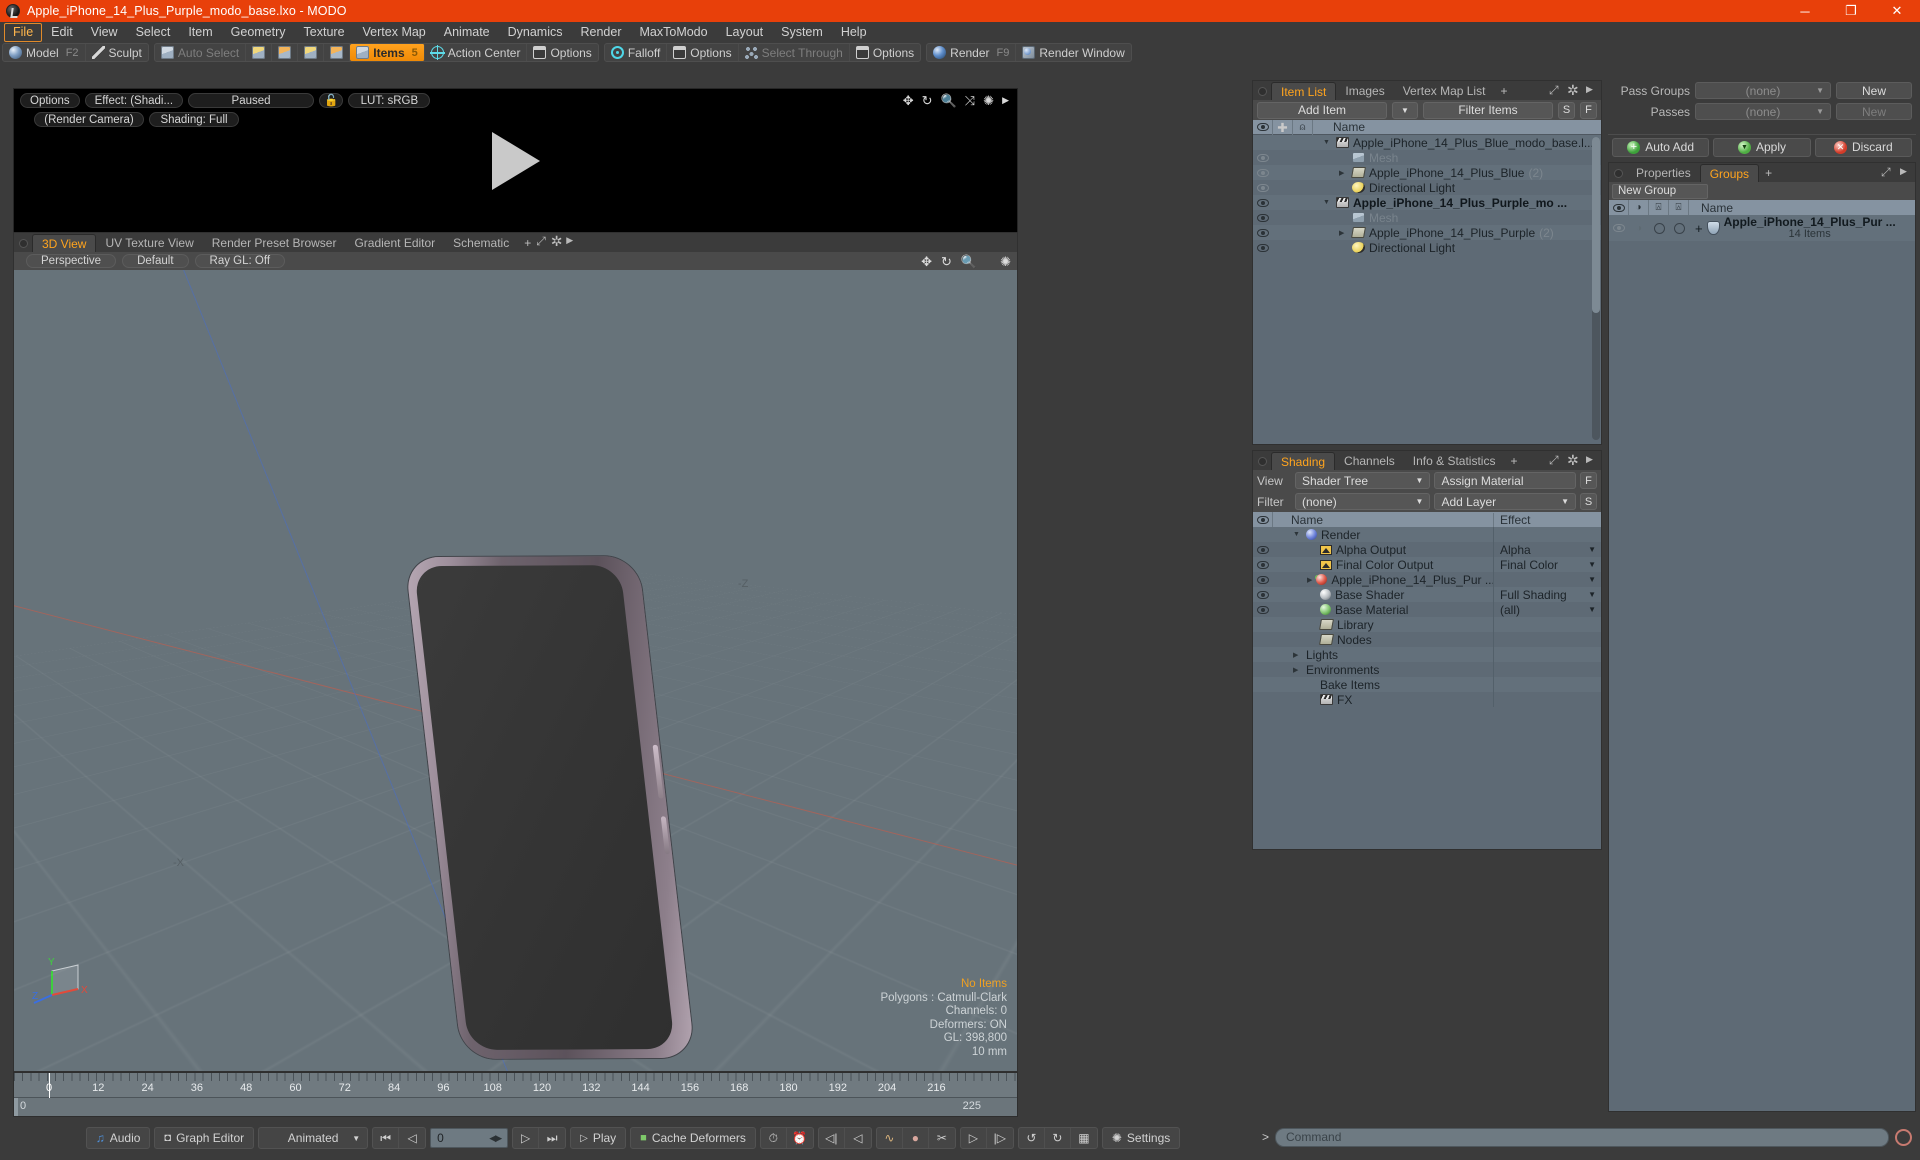 This screenshot has height=1160, width=1920. What do you see at coordinates (1363, 480) in the screenshot?
I see `shader-tree-select: Shader Tree ▼` at bounding box center [1363, 480].